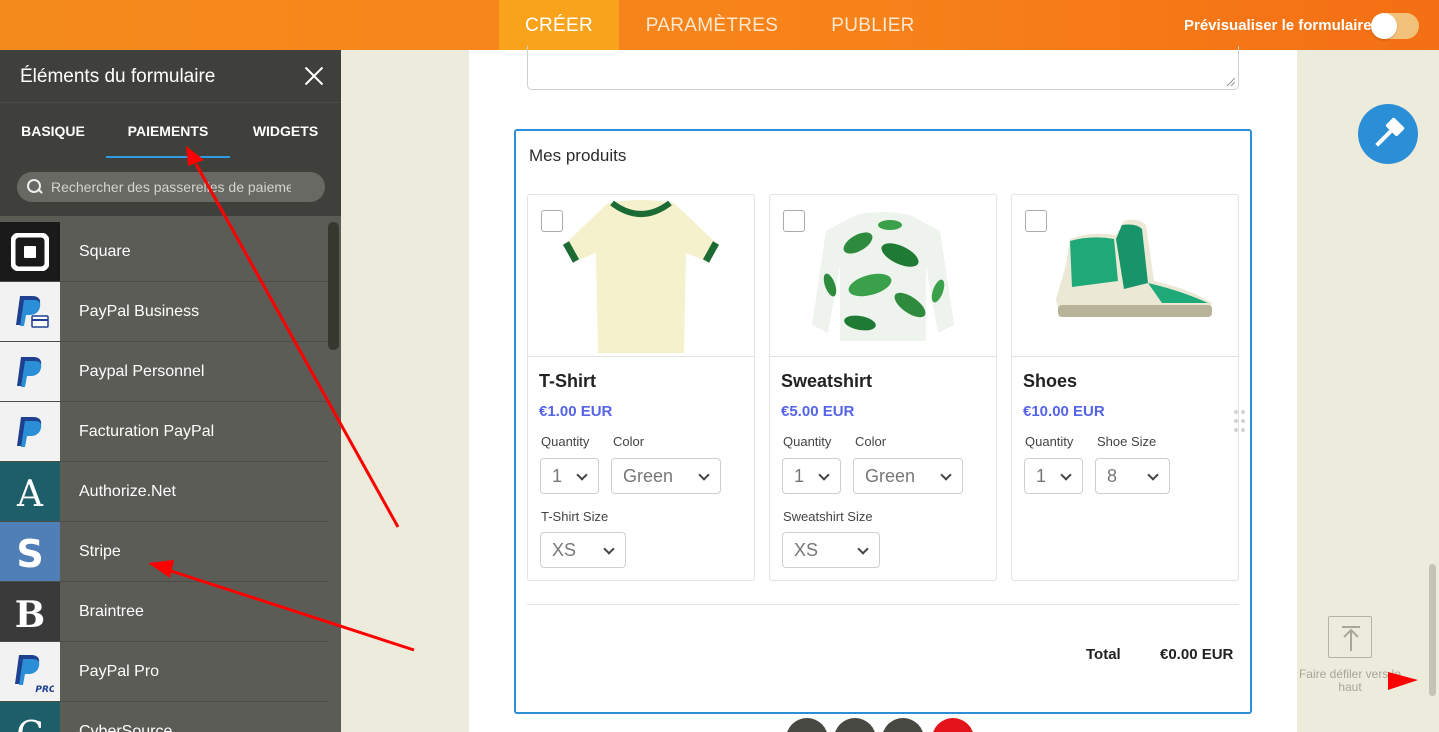 The width and height of the screenshot is (1439, 732). Describe the element at coordinates (1132, 476) in the screenshot. I see `shoe-size-select: 8` at that location.